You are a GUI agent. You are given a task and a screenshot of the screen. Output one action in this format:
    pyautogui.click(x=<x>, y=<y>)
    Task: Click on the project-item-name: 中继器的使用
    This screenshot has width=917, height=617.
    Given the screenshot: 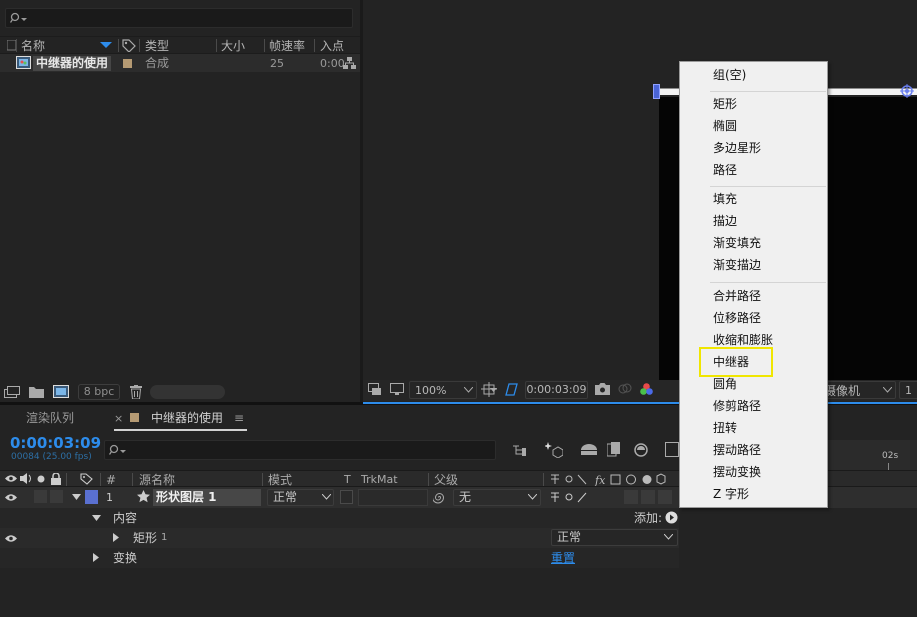 What is the action you would take?
    pyautogui.click(x=72, y=63)
    